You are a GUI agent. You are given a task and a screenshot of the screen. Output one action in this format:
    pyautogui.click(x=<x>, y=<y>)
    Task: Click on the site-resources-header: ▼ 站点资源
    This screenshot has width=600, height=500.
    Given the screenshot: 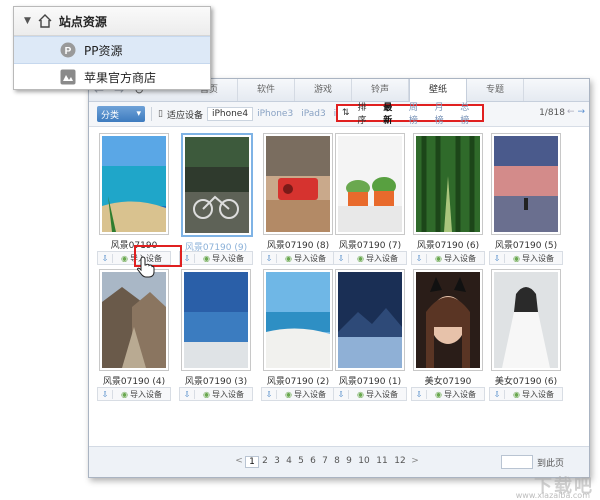 What is the action you would take?
    pyautogui.click(x=112, y=21)
    